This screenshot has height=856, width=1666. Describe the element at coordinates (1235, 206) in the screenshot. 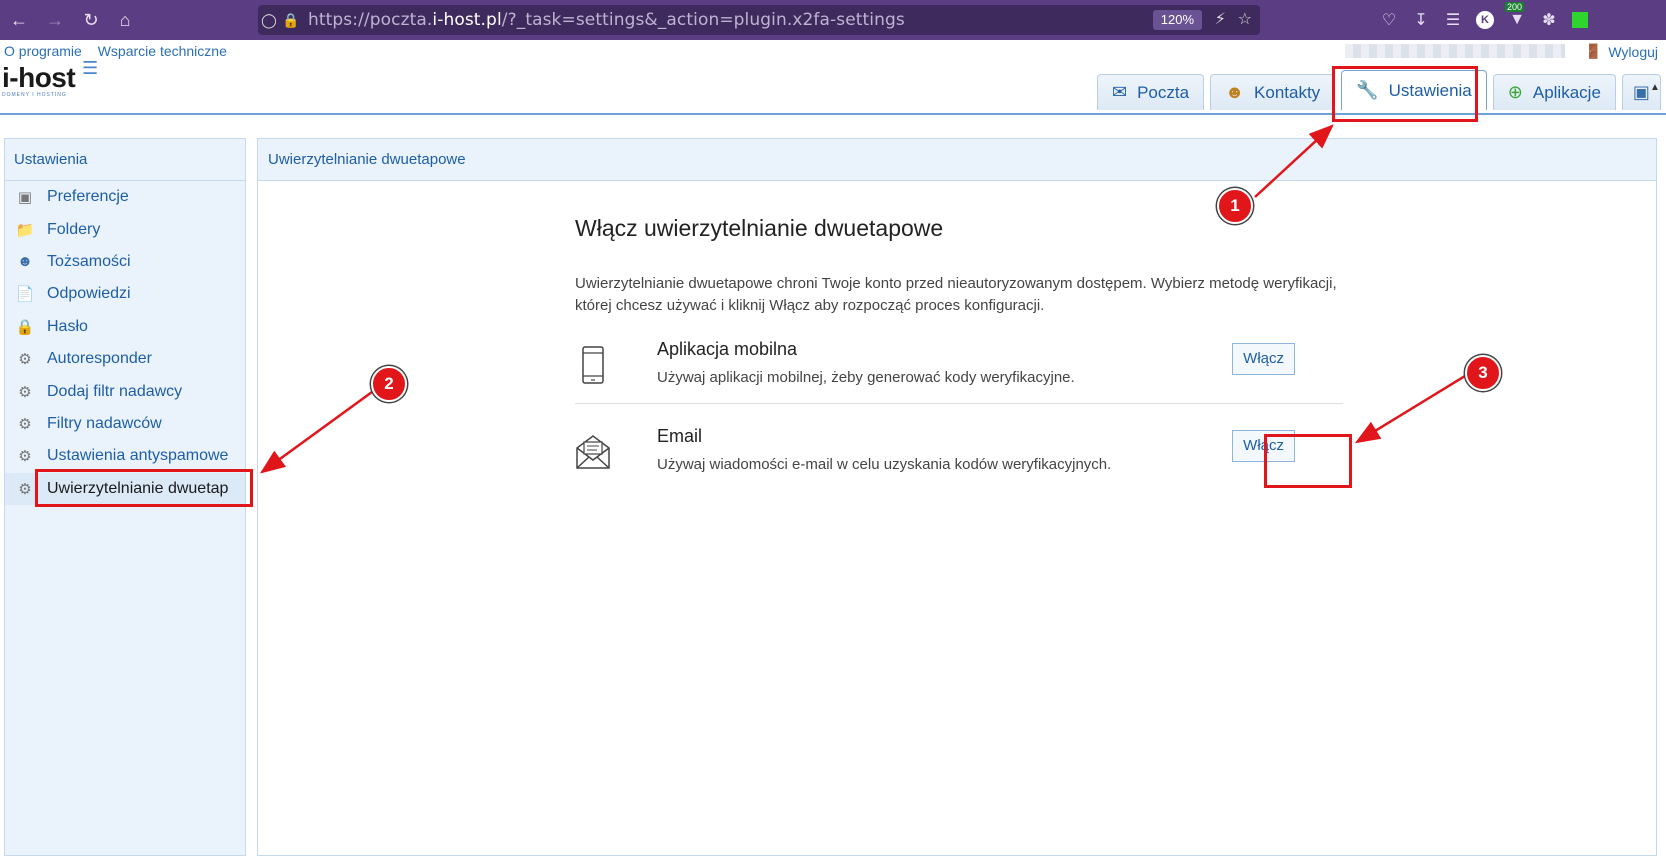

I see `annotation-marker-1: 1` at that location.